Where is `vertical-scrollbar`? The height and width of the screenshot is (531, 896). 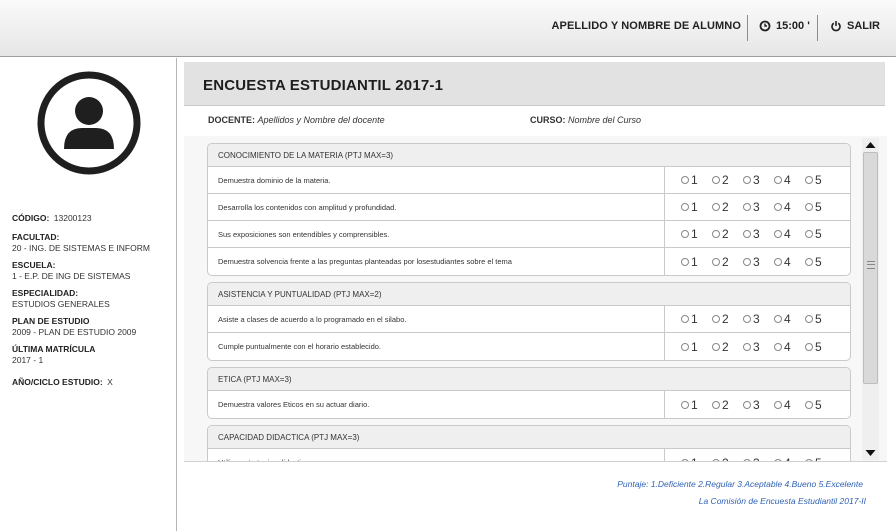
vertical-scrollbar is located at coordinates (870, 299).